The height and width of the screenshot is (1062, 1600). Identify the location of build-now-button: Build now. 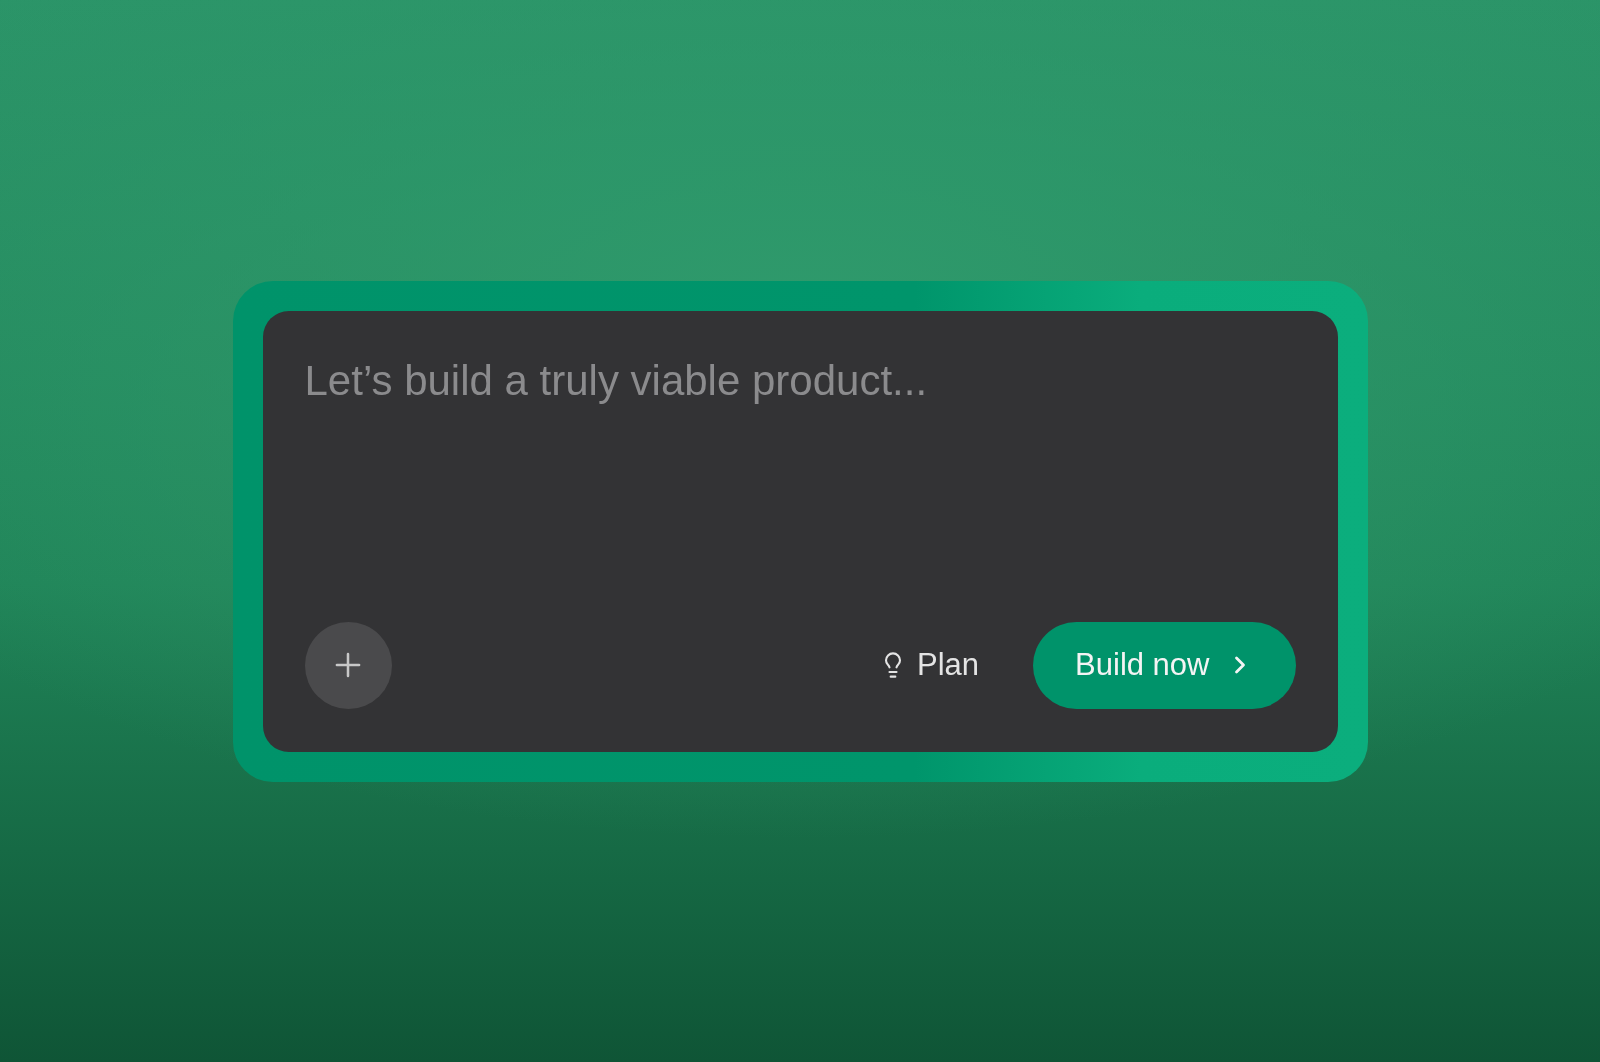
(1164, 665).